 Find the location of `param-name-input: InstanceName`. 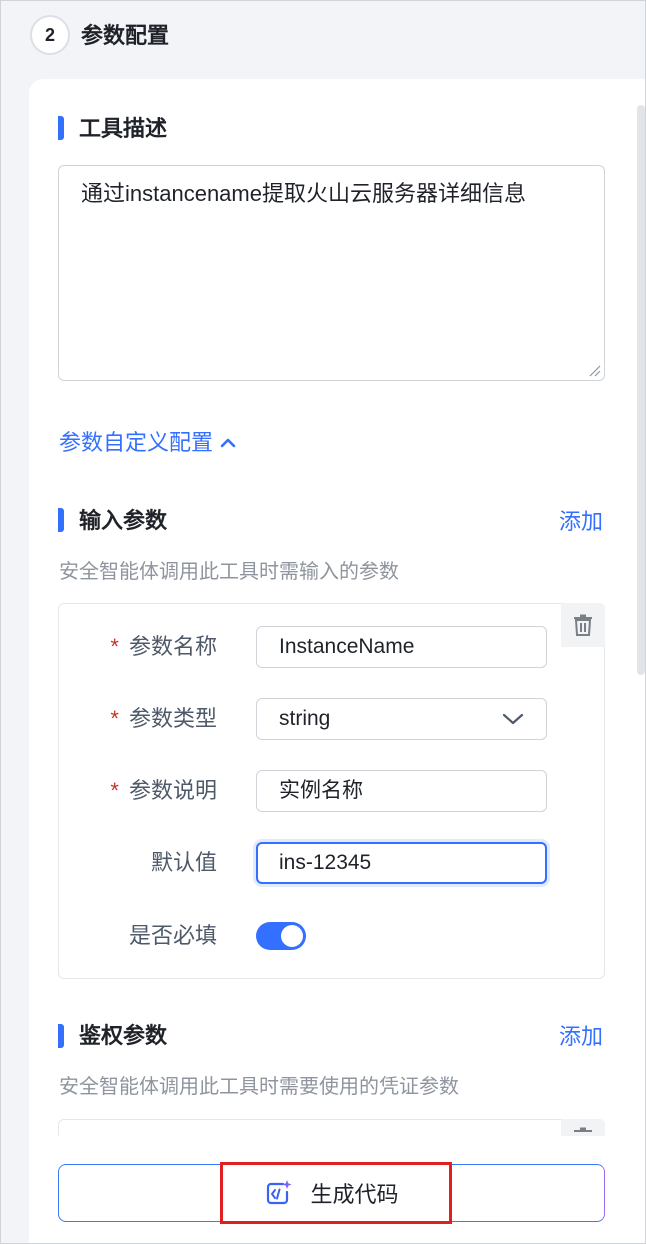

param-name-input: InstanceName is located at coordinates (401, 647).